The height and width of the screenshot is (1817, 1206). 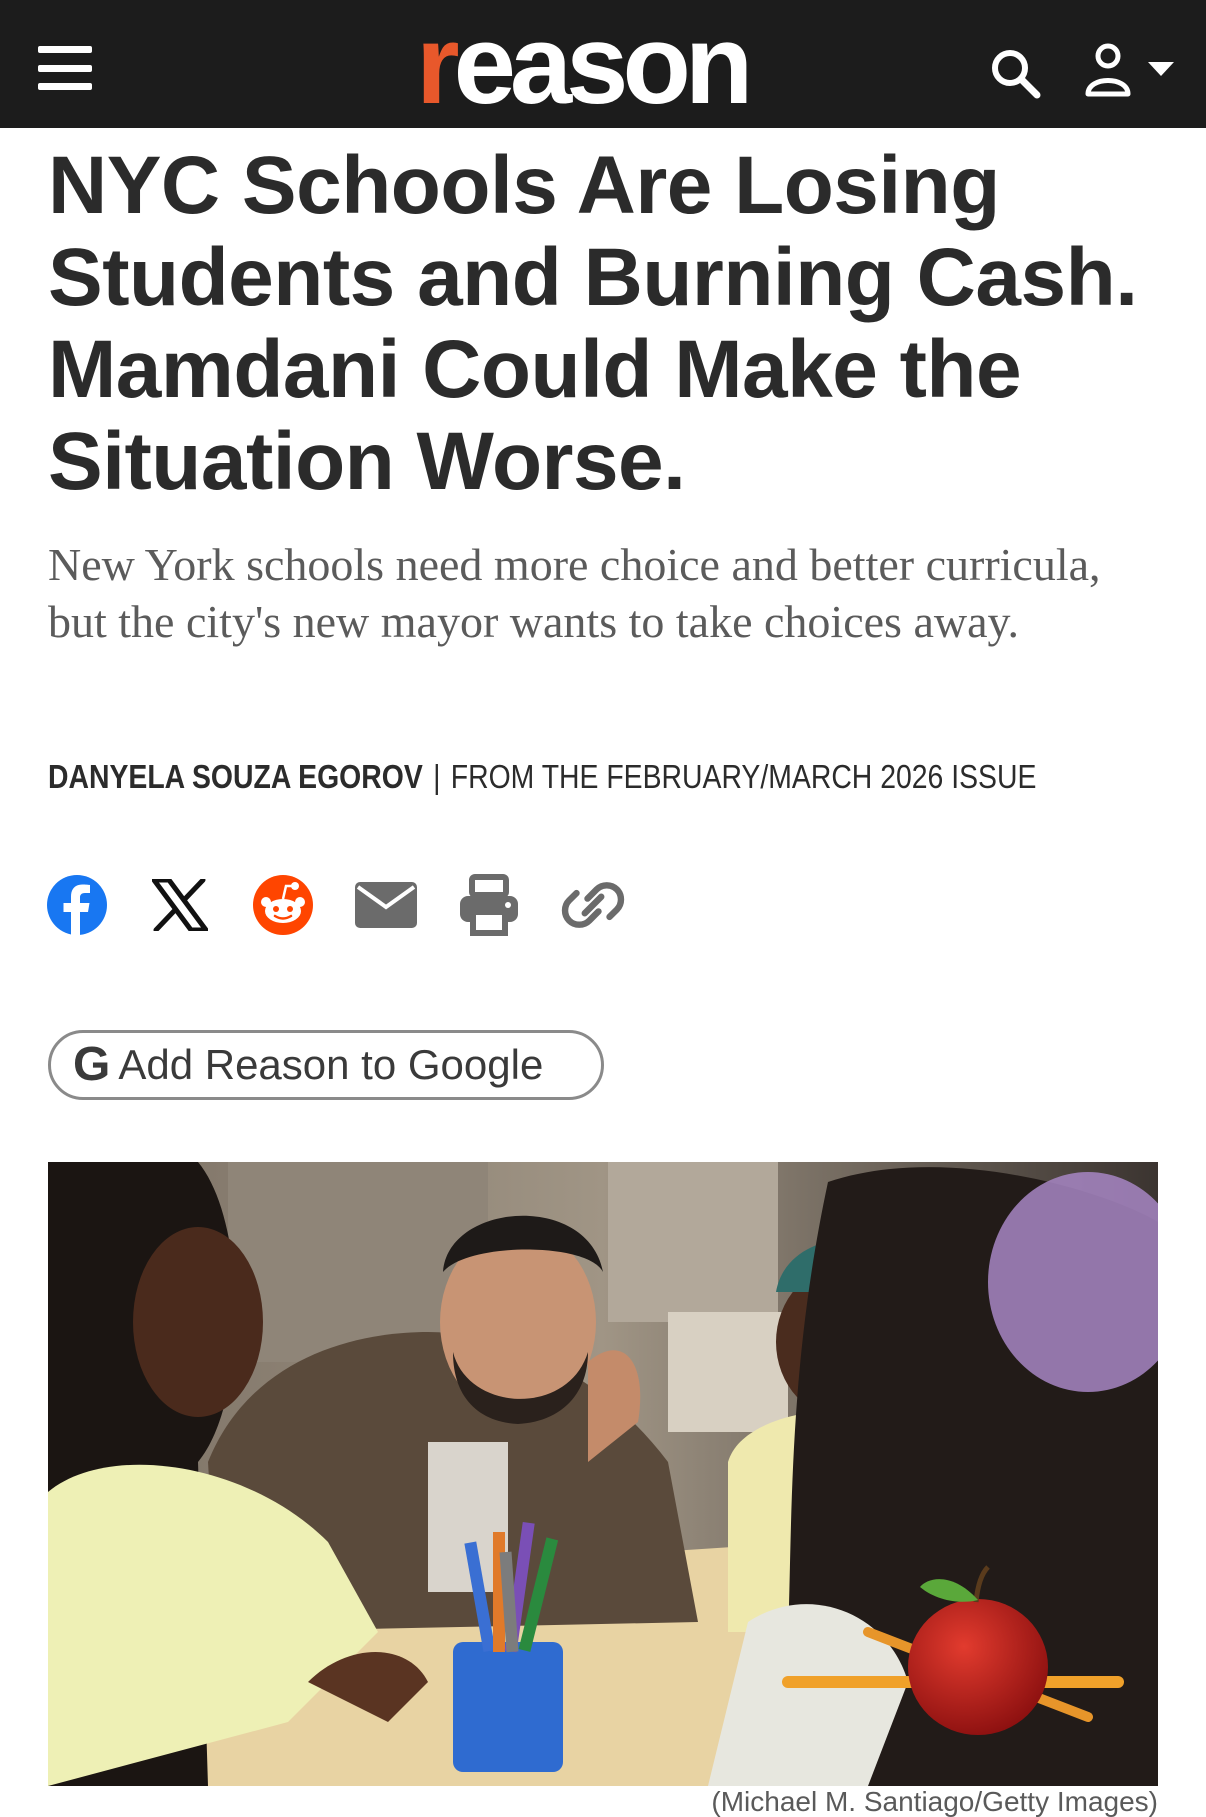 I want to click on issue-label: FROM THE FEBRUARY/MARCH 2026 ISSUE, so click(x=743, y=776).